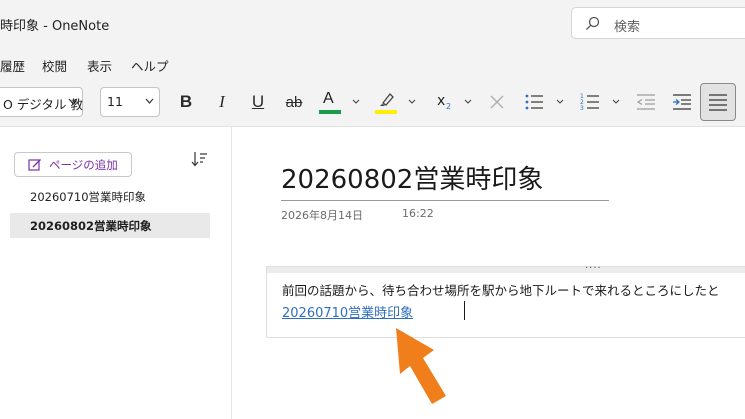 The image size is (745, 419). Describe the element at coordinates (445, 200) in the screenshot. I see `title-underline` at that location.